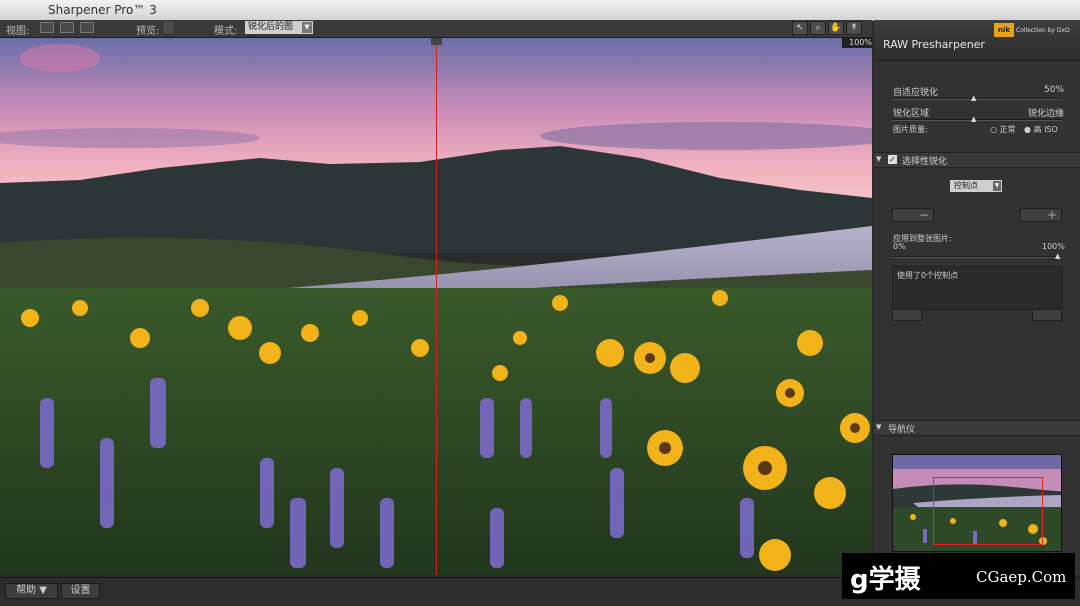 The height and width of the screenshot is (606, 1080). I want to click on toolbar: 视图: 预览: 模式: 锐化后的图片 ▼ ↖ ⌕ ✋ ↟, so click(436, 32).